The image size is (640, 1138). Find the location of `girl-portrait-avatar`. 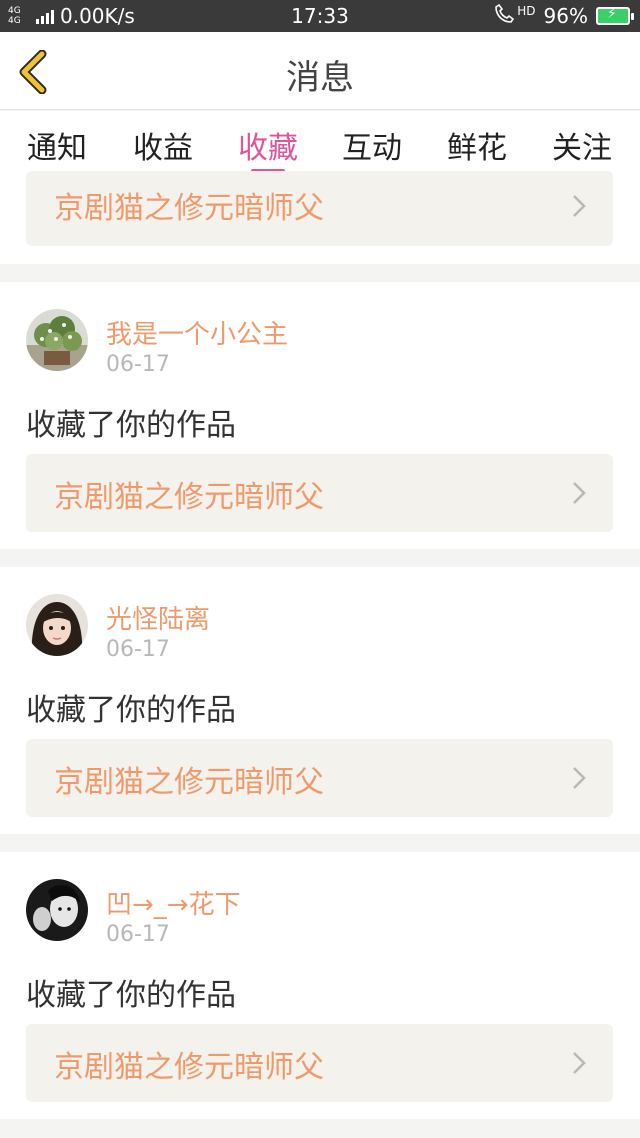

girl-portrait-avatar is located at coordinates (57, 625).